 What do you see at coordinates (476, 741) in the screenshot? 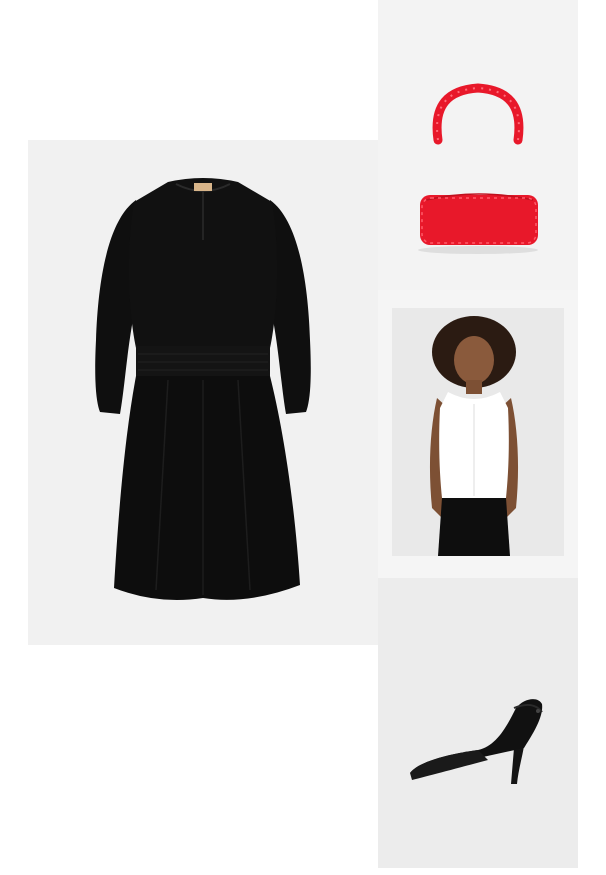
I see `black-slingback-pump-image` at bounding box center [476, 741].